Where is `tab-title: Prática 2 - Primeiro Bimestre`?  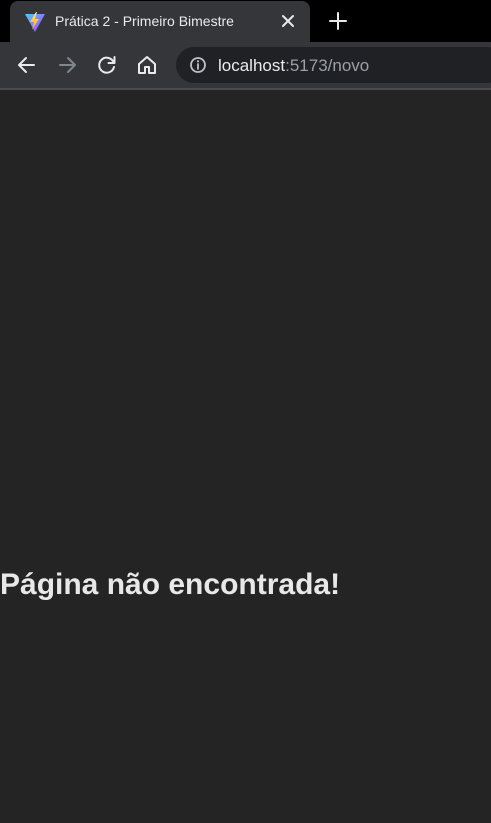 tab-title: Prática 2 - Primeiro Bimestre is located at coordinates (144, 21).